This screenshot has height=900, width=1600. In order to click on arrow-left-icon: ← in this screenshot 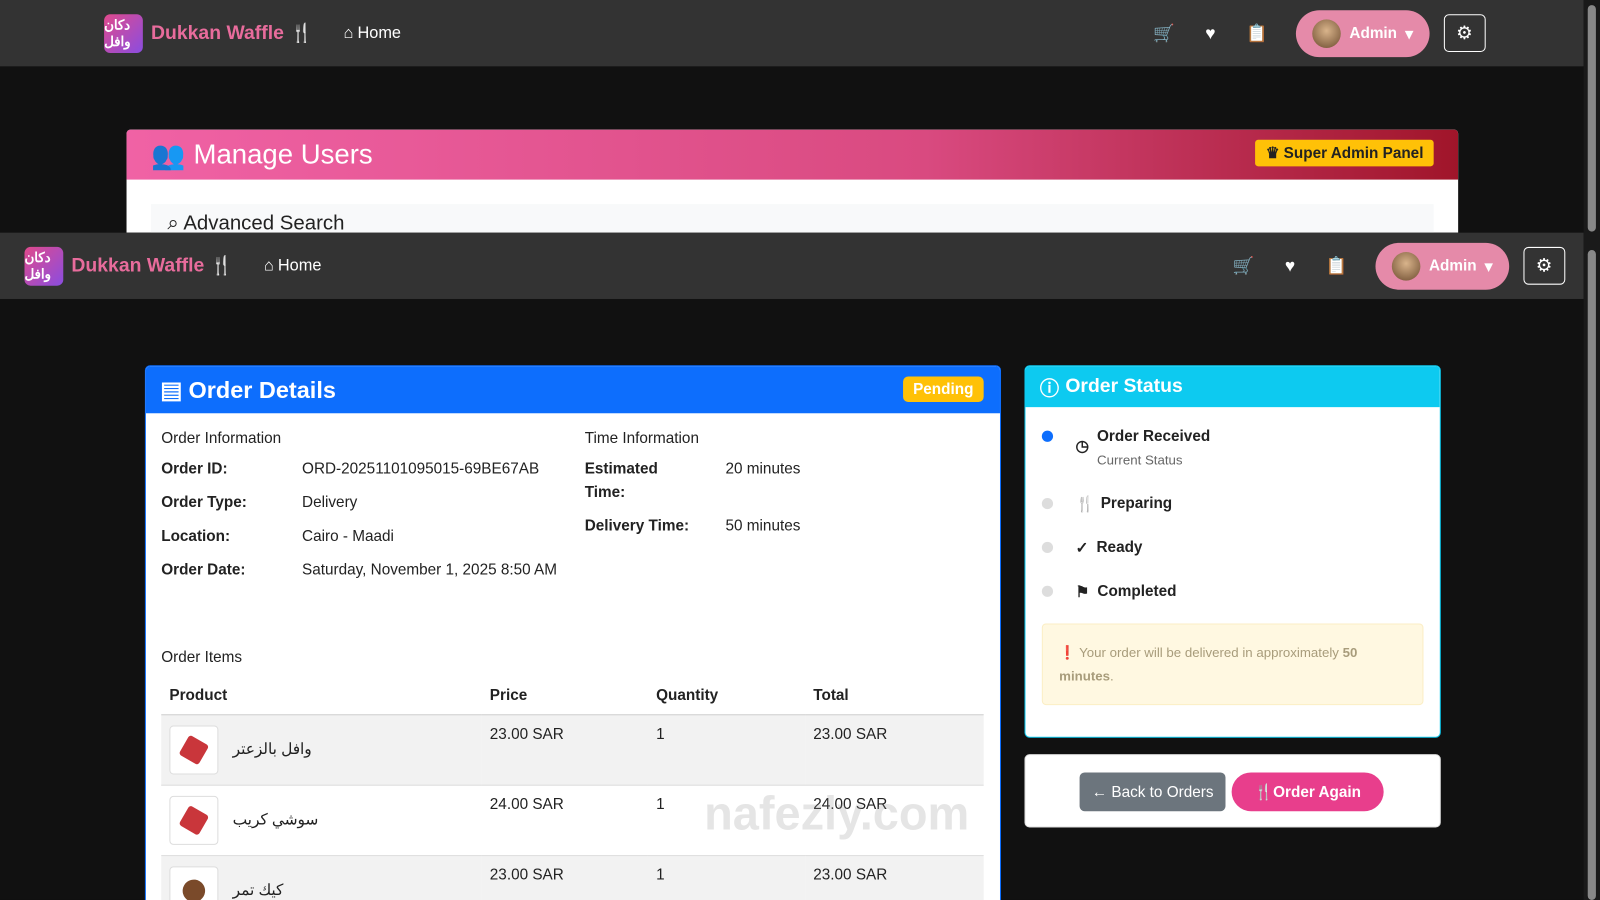, I will do `click(1101, 792)`.